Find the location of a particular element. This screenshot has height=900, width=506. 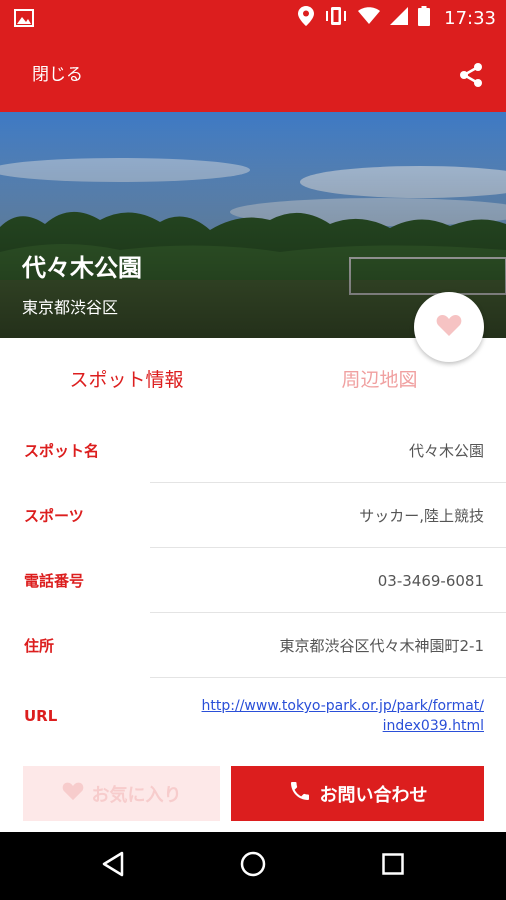

home-icon is located at coordinates (253, 866).